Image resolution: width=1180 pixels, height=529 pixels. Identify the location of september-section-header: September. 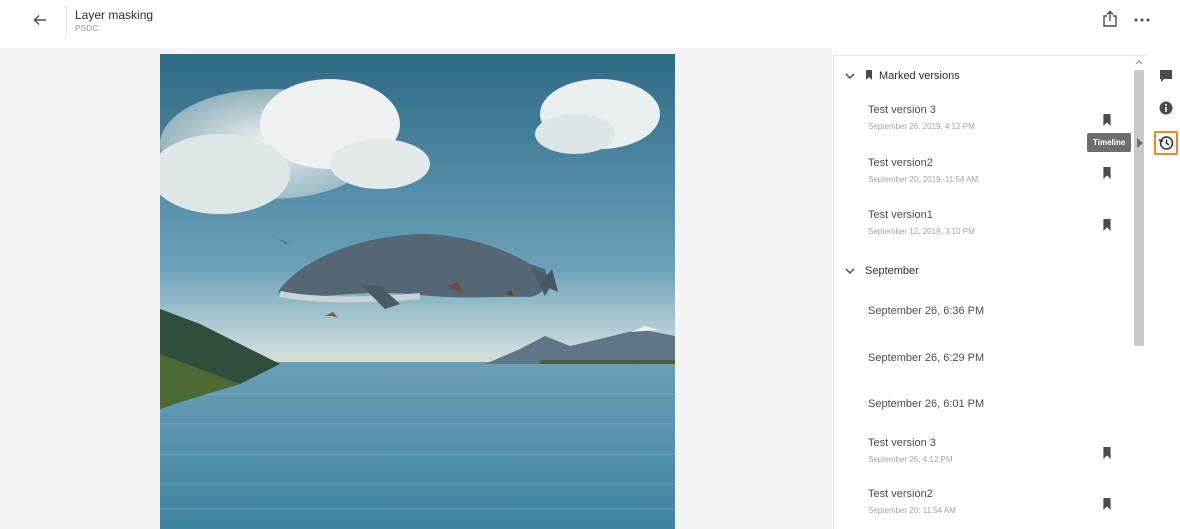
(881, 271).